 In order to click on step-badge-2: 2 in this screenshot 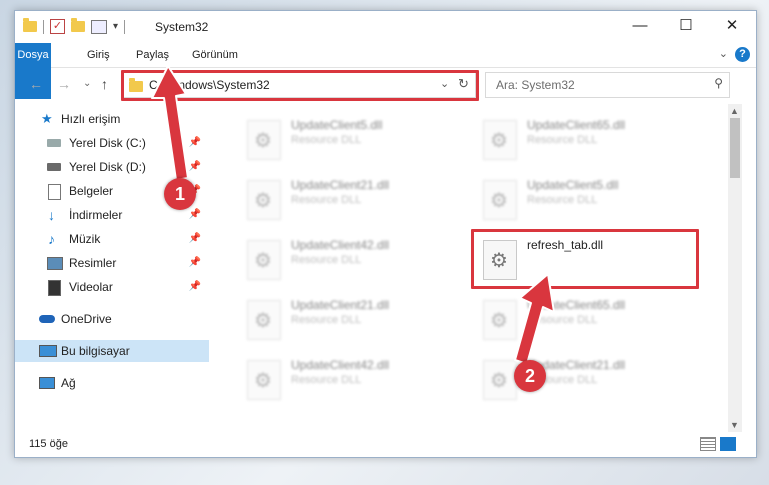, I will do `click(530, 376)`.